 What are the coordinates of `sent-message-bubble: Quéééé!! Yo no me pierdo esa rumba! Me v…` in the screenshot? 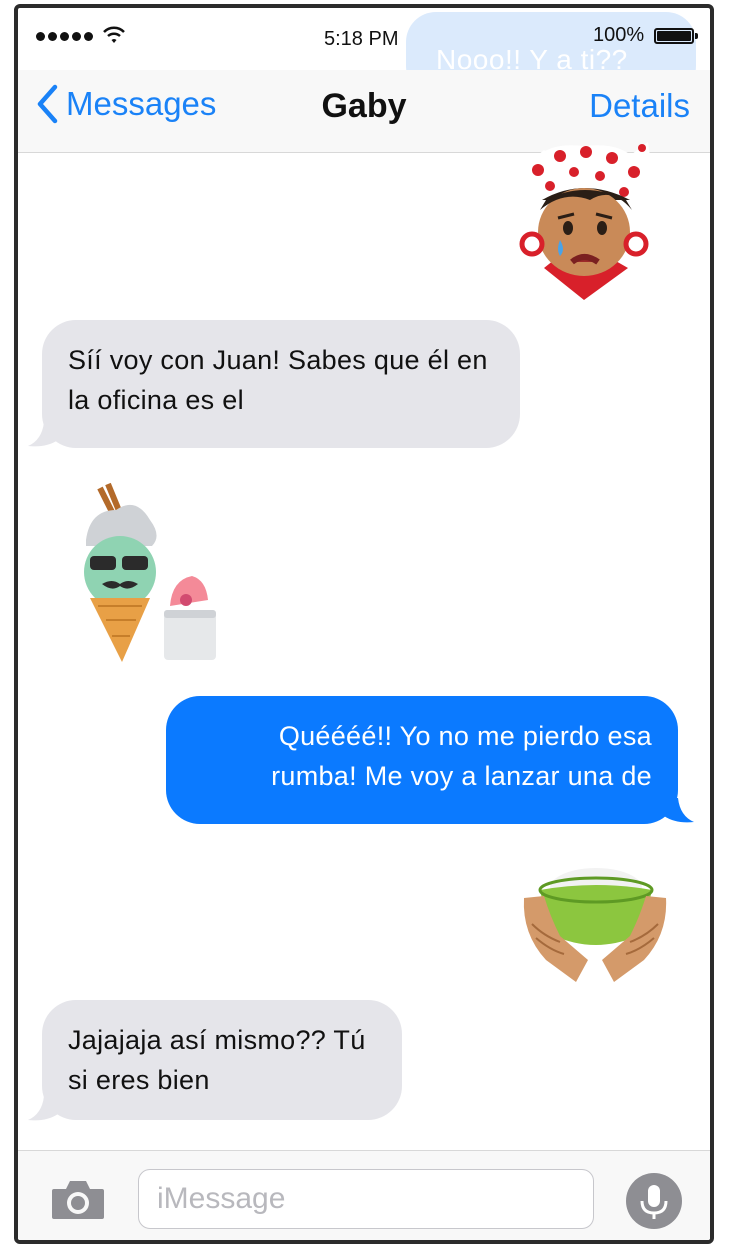 It's located at (422, 760).